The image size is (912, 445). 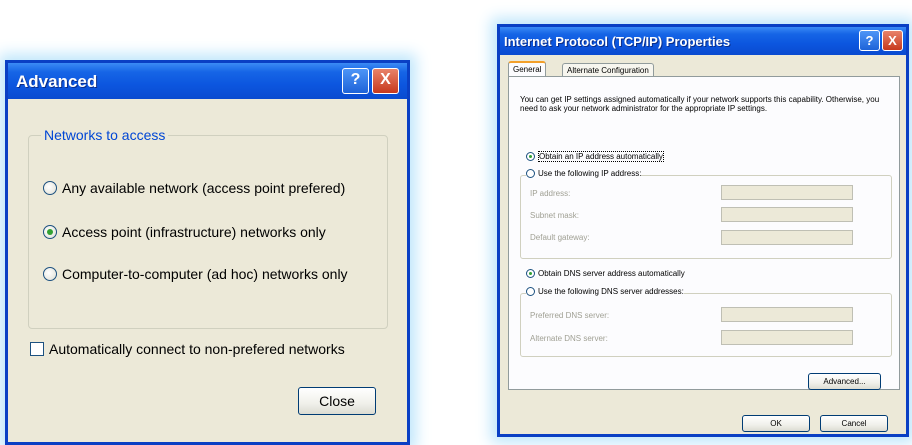 I want to click on subnet-mask-label: Subnet mask:, so click(x=554, y=215).